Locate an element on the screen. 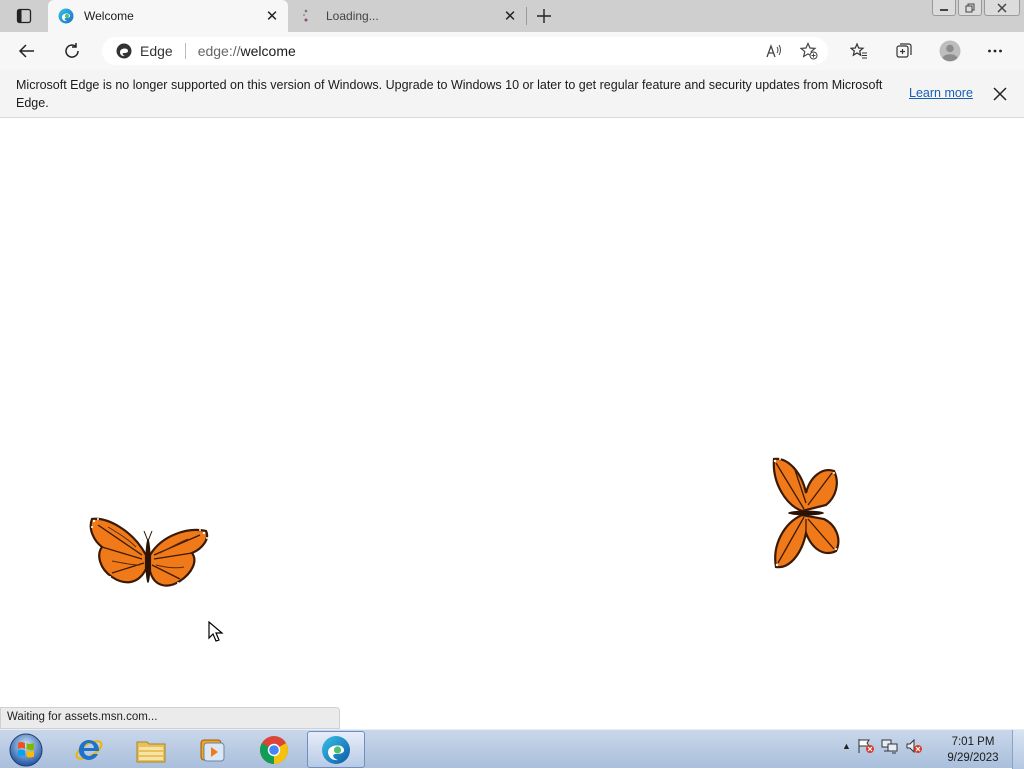  taskbar-media-player is located at coordinates (212, 749).